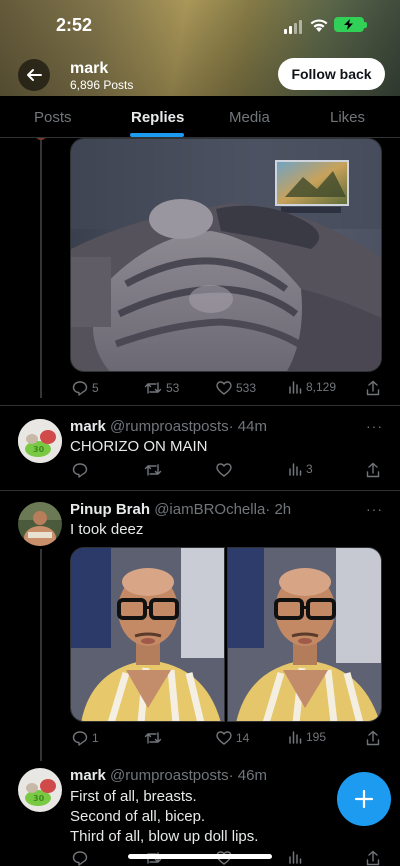 This screenshot has width=400, height=866. What do you see at coordinates (321, 387) in the screenshot?
I see `views-count: 8,129` at bounding box center [321, 387].